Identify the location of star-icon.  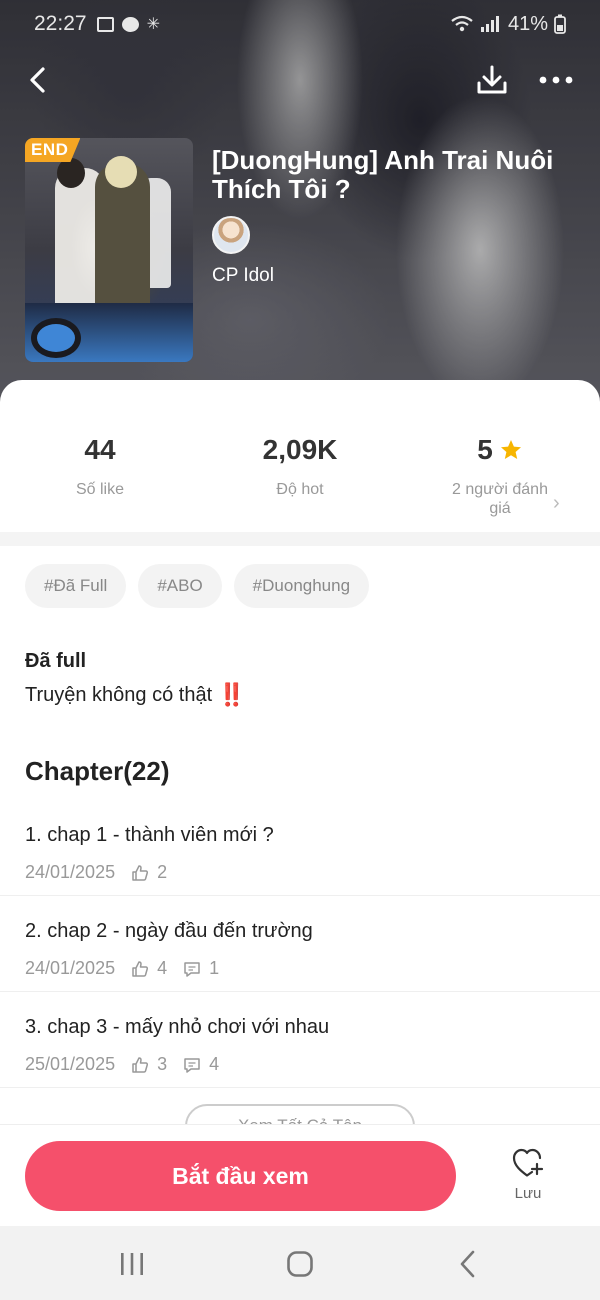
(510, 449).